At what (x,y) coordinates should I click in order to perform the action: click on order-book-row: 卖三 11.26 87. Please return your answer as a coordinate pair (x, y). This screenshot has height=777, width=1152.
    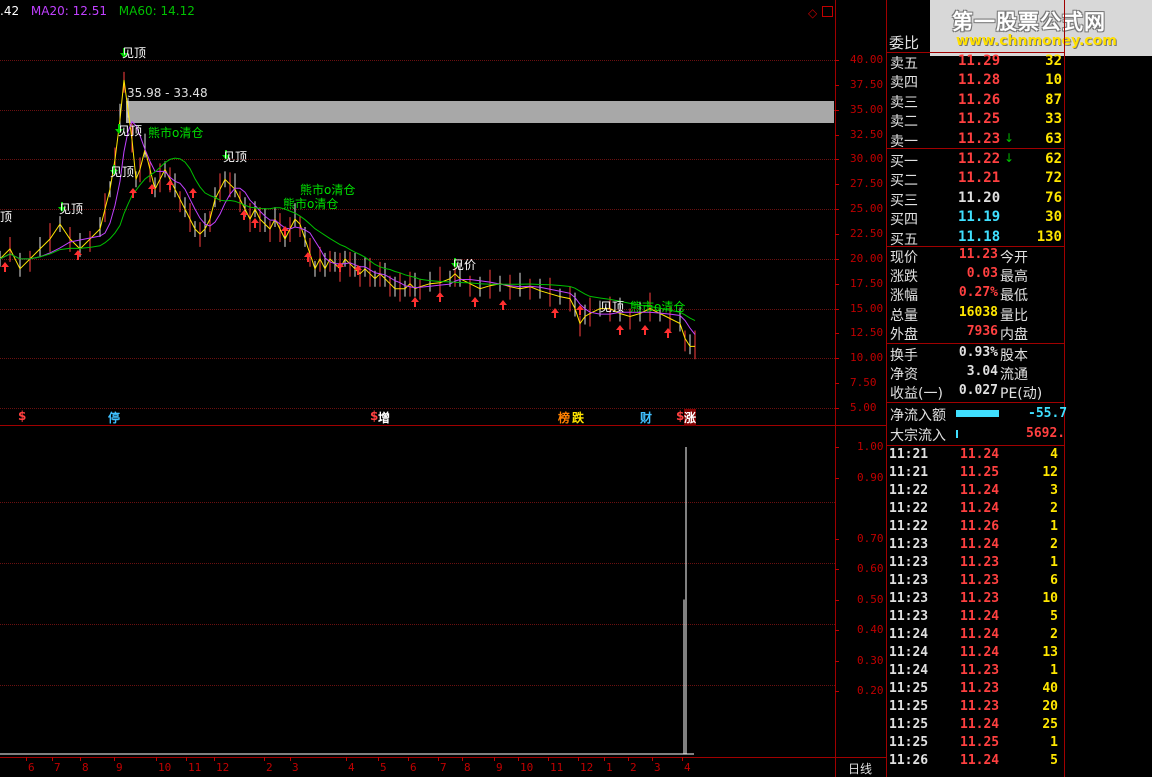
    Looking at the image, I should click on (976, 101).